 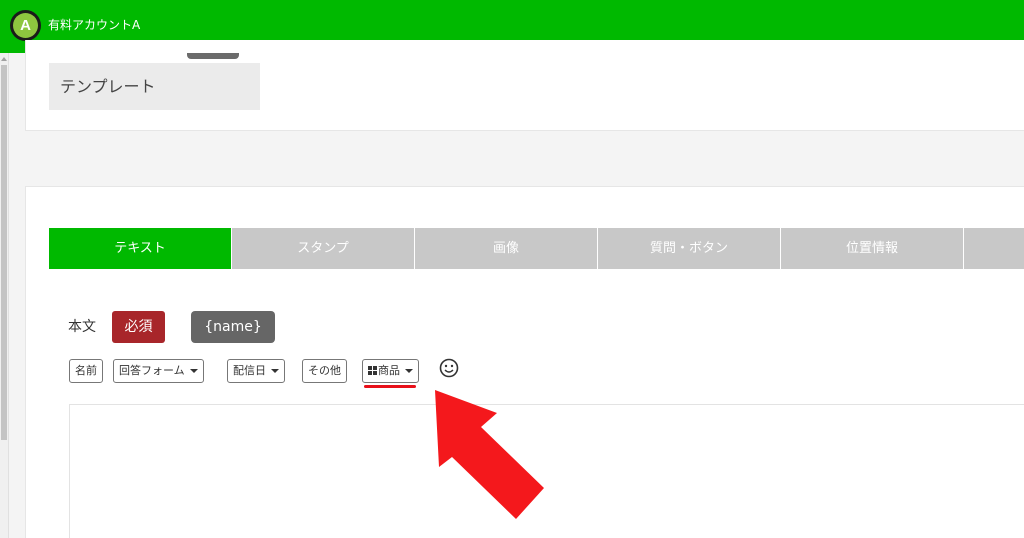 I want to click on tab-more, so click(x=994, y=248).